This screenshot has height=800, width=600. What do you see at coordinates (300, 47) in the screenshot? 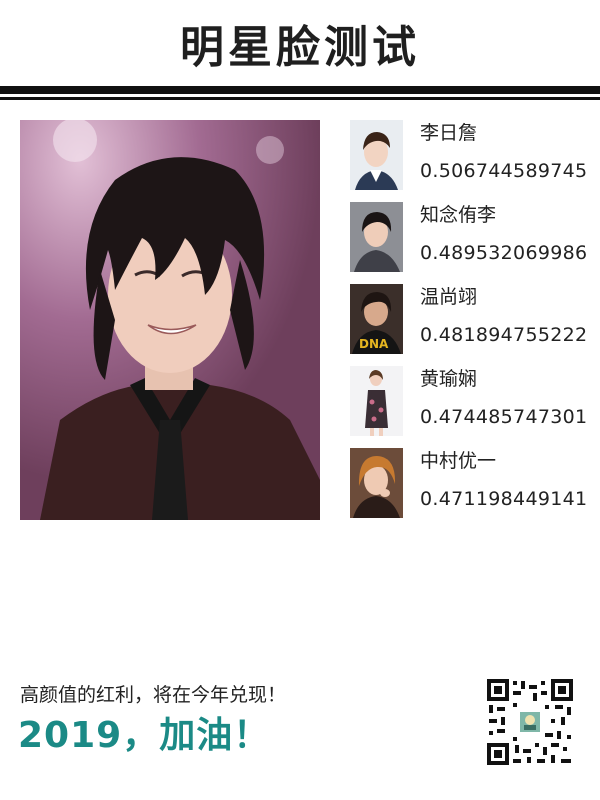
I see `page-title: 明星脸测试` at bounding box center [300, 47].